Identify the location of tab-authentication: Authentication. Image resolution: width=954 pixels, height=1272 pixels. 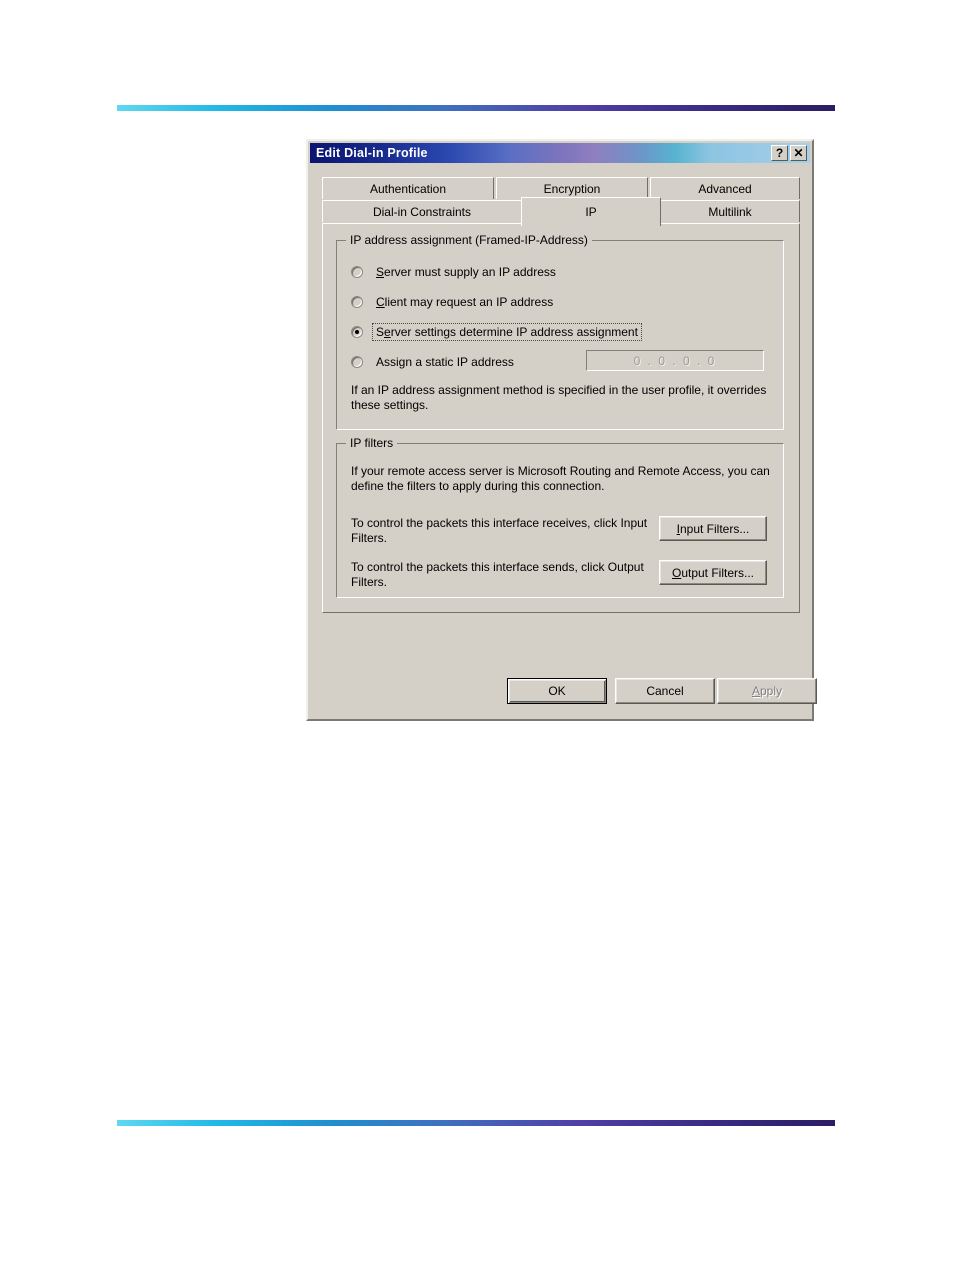
(408, 188).